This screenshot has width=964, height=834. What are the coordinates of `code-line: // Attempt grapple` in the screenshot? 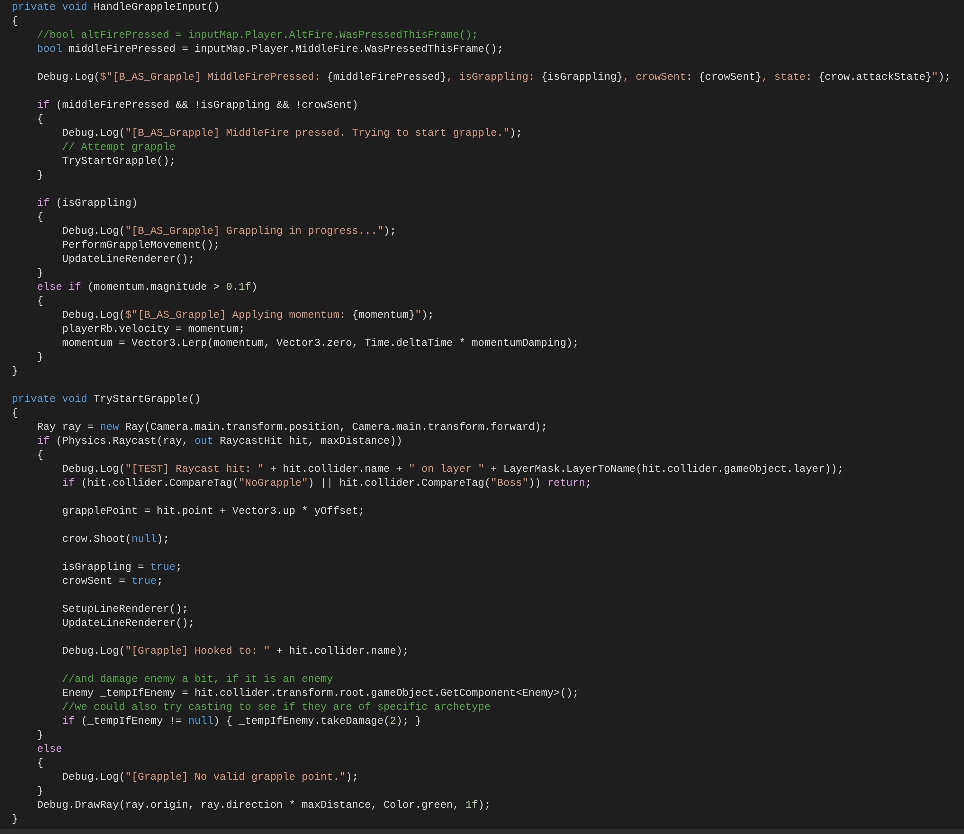 It's located at (118, 148).